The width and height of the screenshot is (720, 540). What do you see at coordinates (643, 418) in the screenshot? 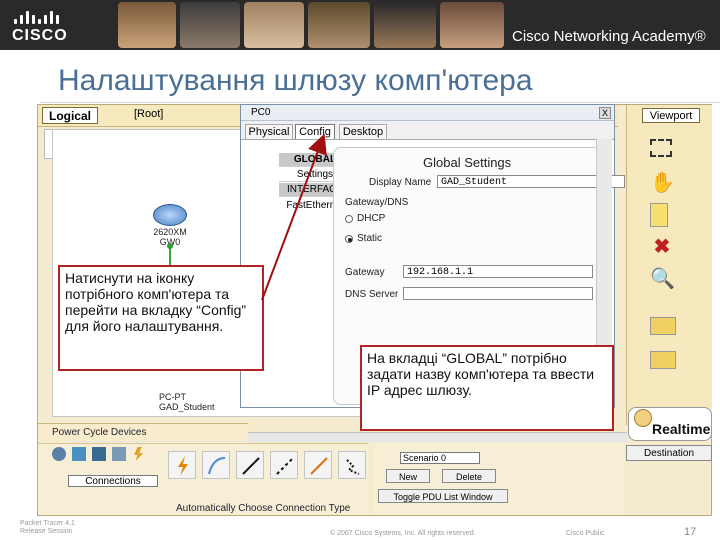
I see `clock-icon` at bounding box center [643, 418].